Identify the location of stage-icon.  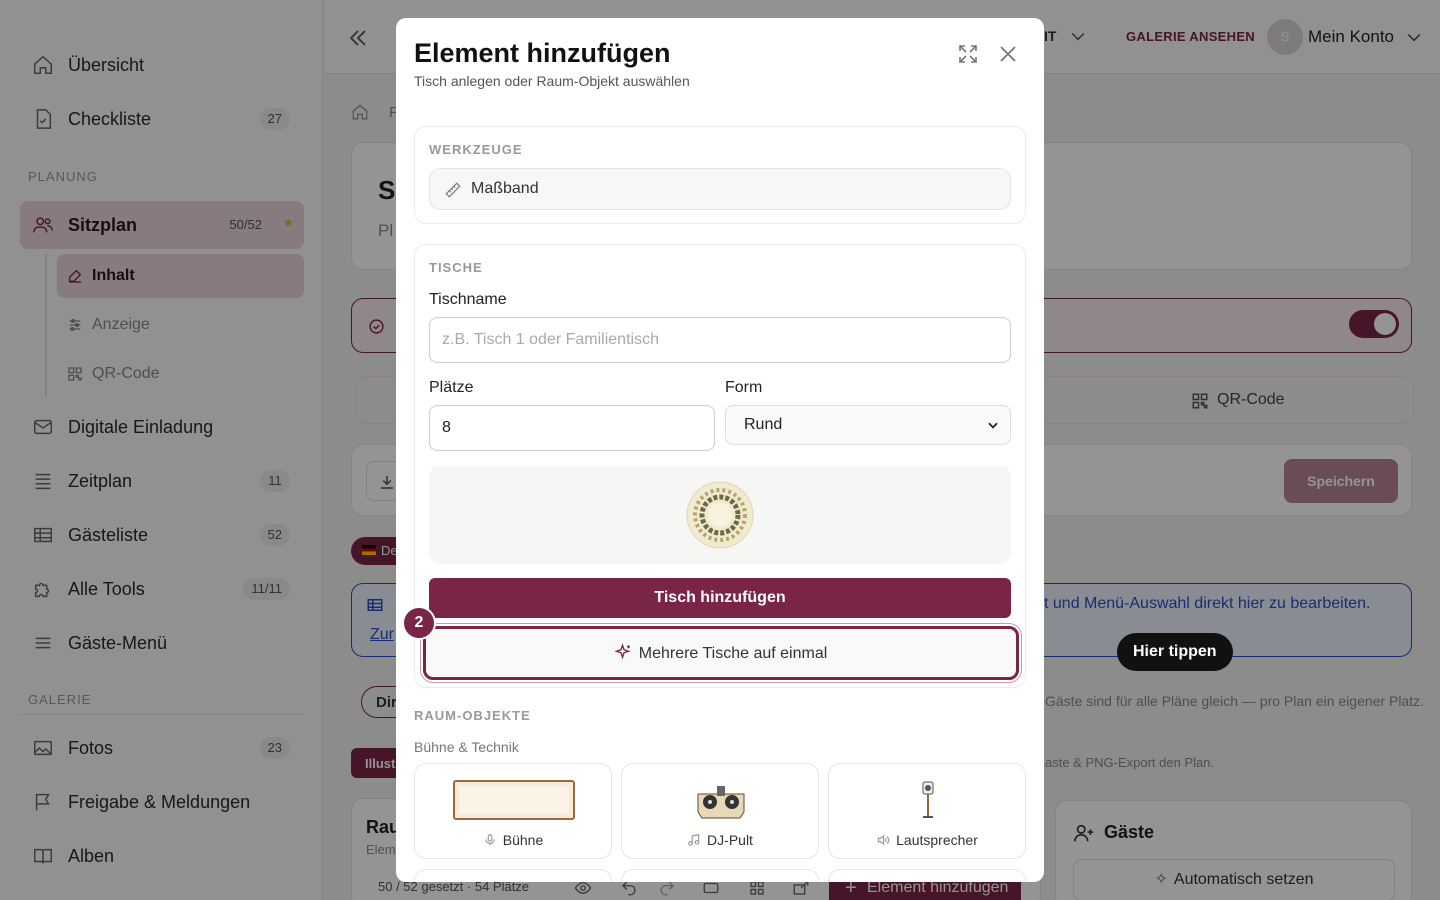
(514, 800).